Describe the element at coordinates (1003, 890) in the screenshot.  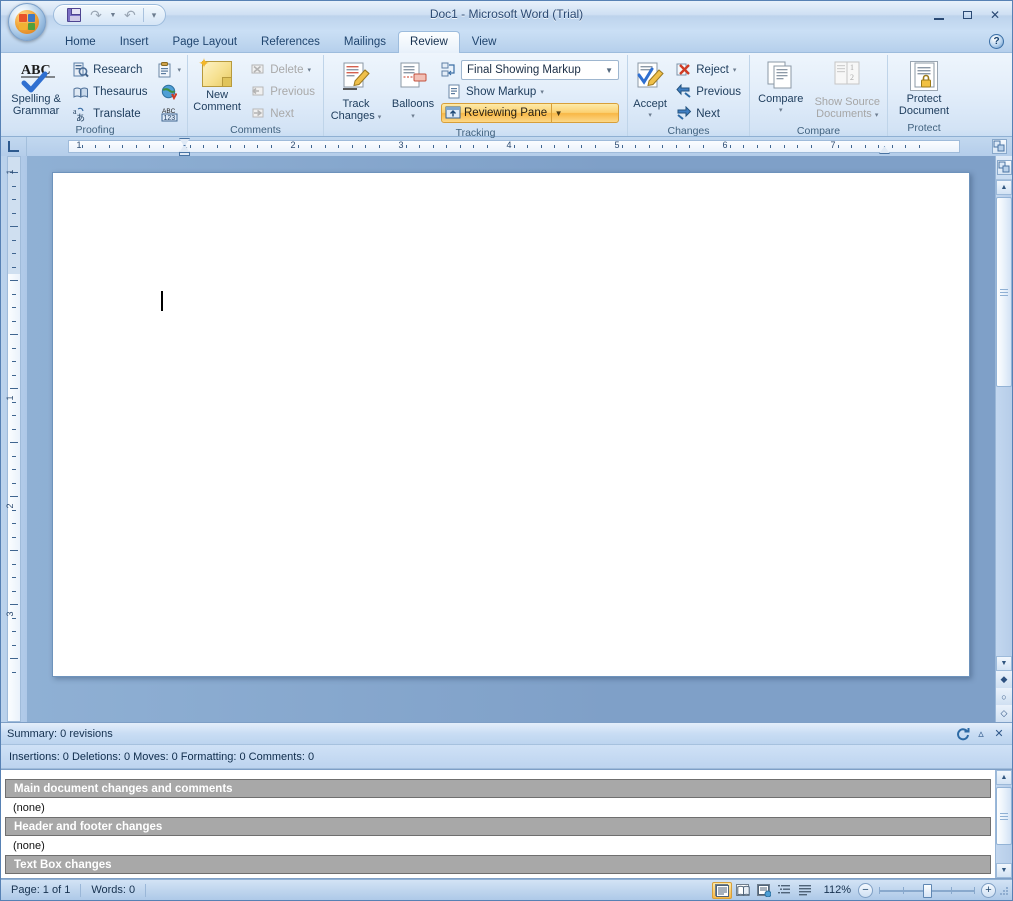
I see `resize-grip` at that location.